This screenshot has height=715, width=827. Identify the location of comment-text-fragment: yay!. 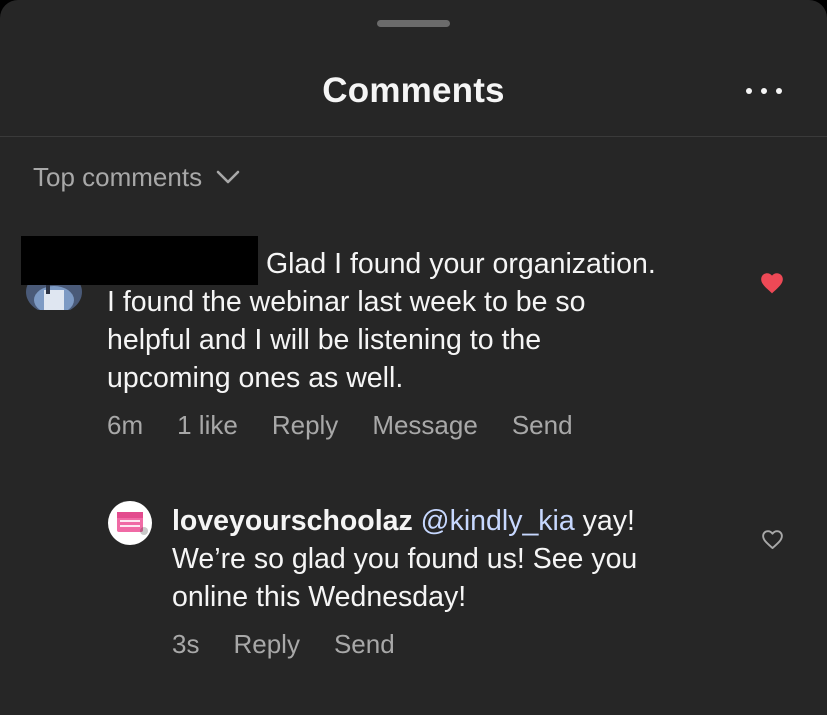
(604, 521).